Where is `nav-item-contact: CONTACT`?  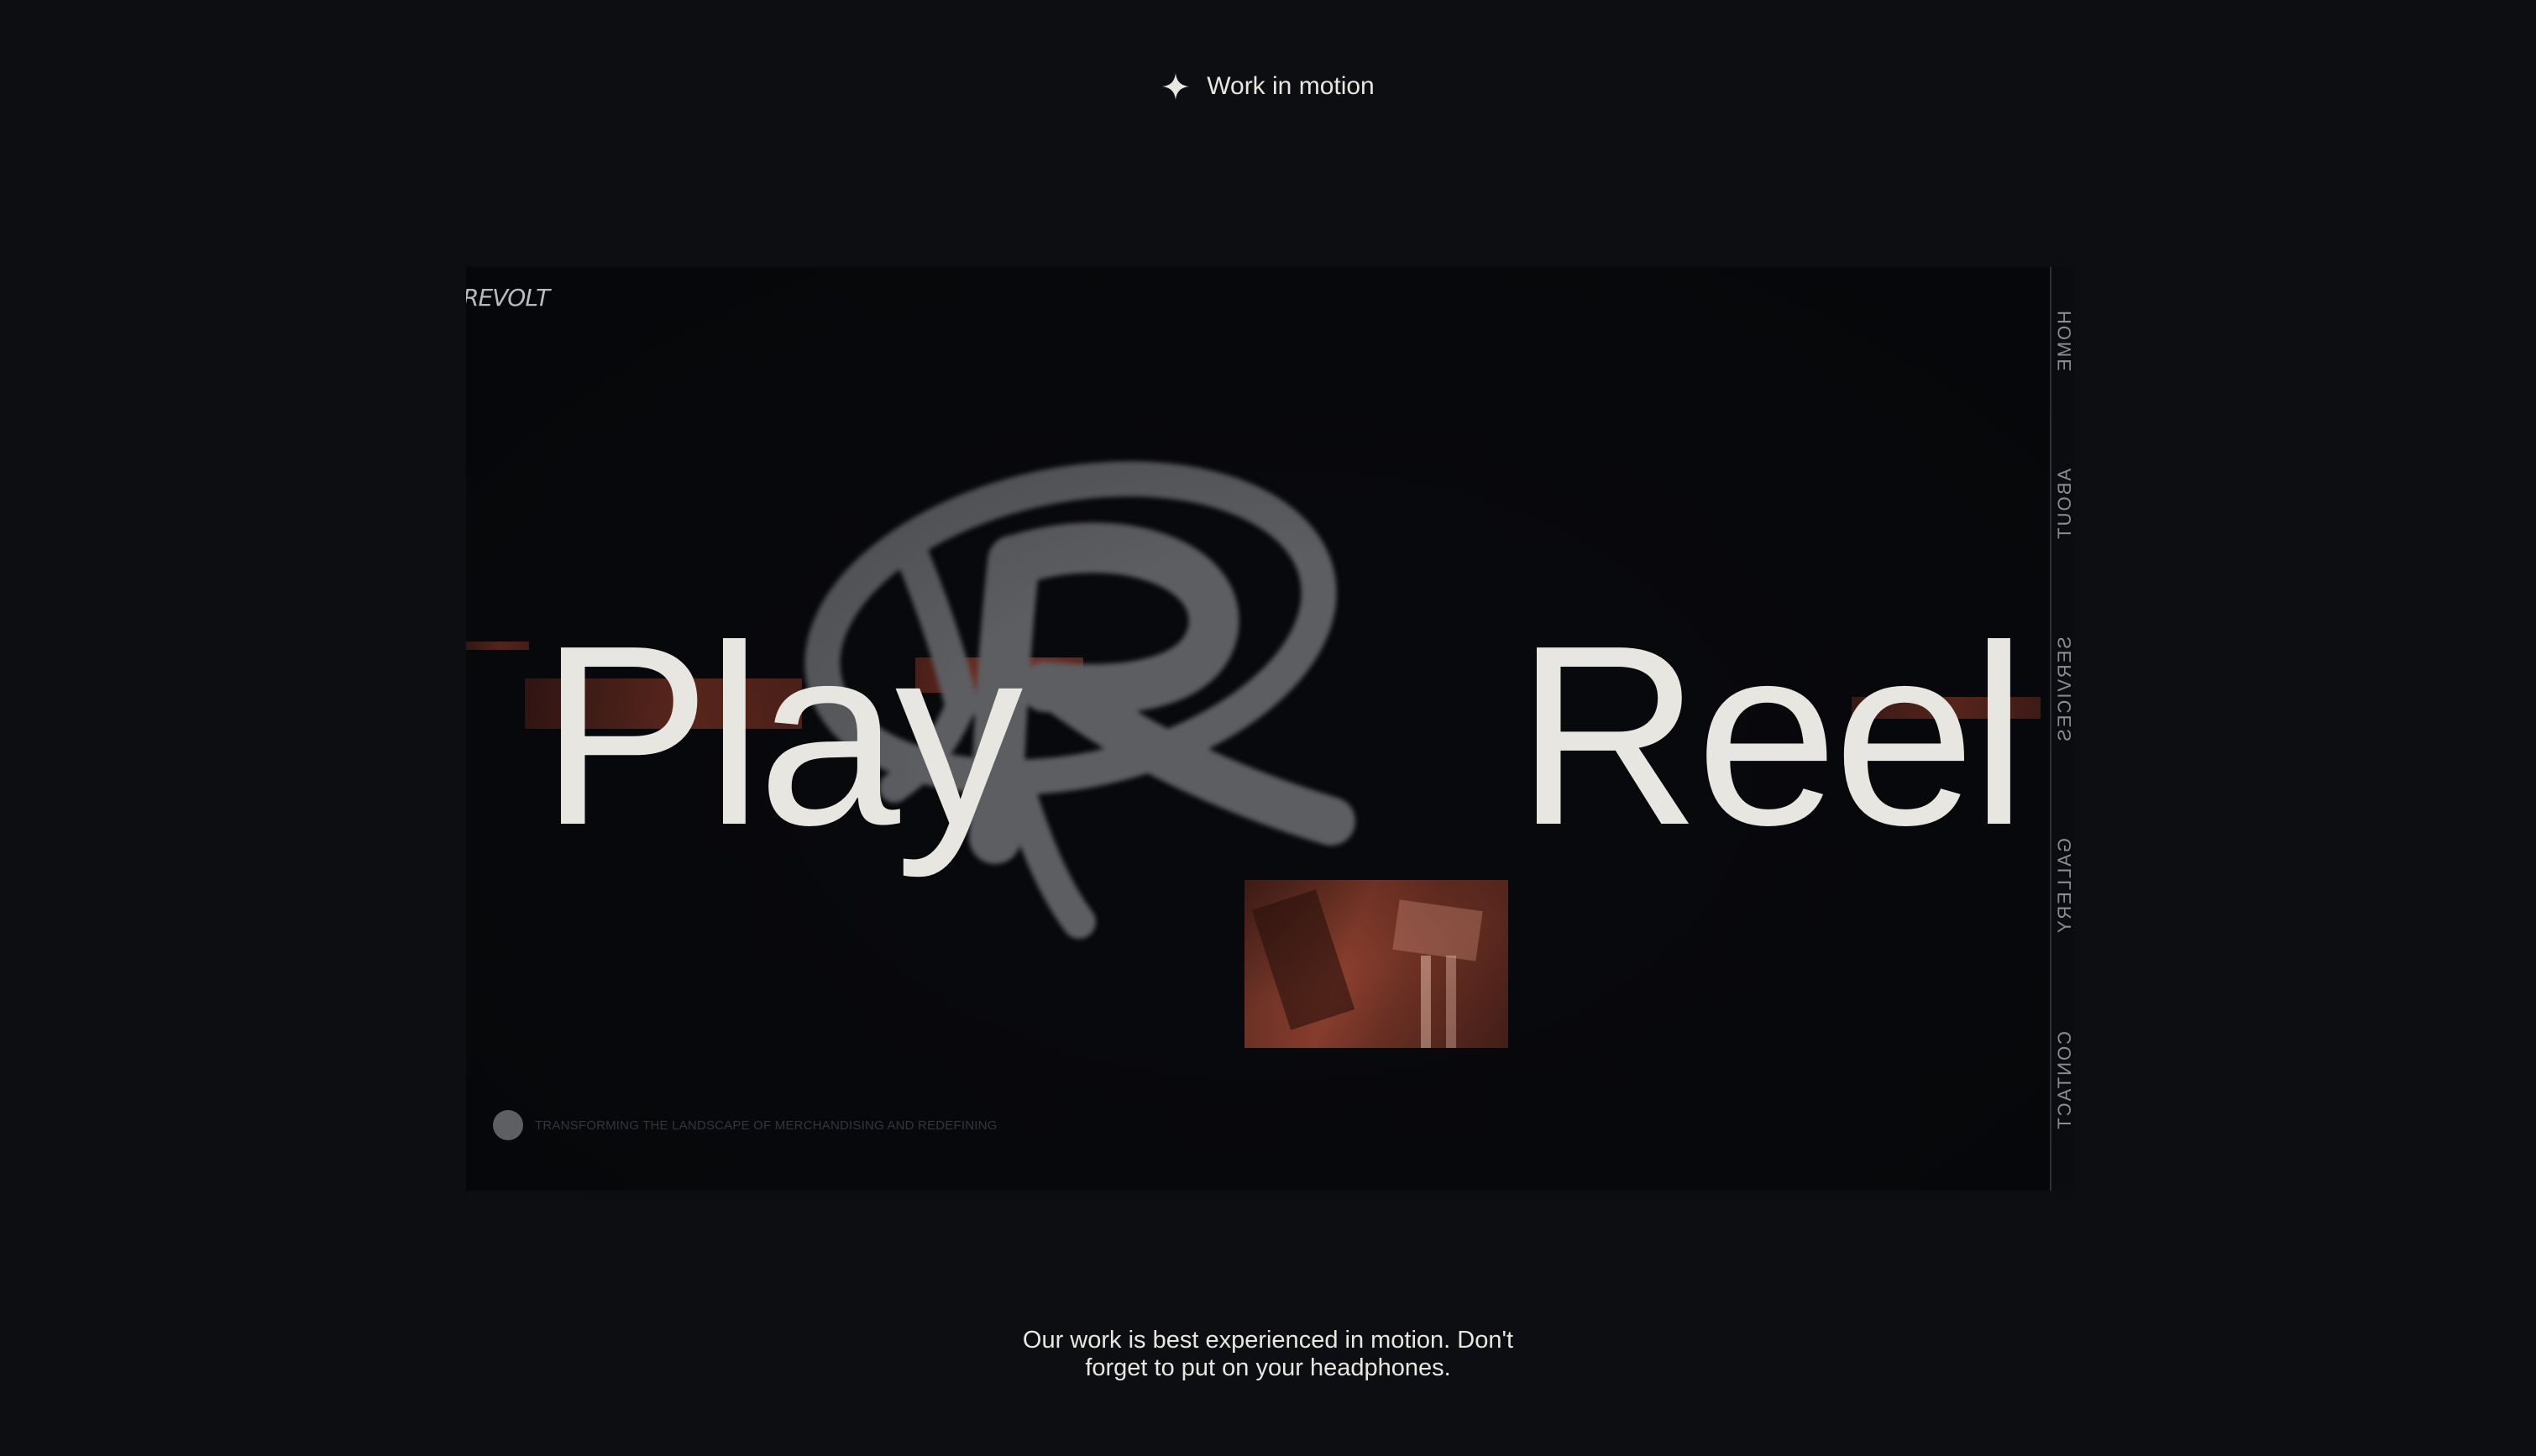
nav-item-contact: CONTACT is located at coordinates (2064, 1081).